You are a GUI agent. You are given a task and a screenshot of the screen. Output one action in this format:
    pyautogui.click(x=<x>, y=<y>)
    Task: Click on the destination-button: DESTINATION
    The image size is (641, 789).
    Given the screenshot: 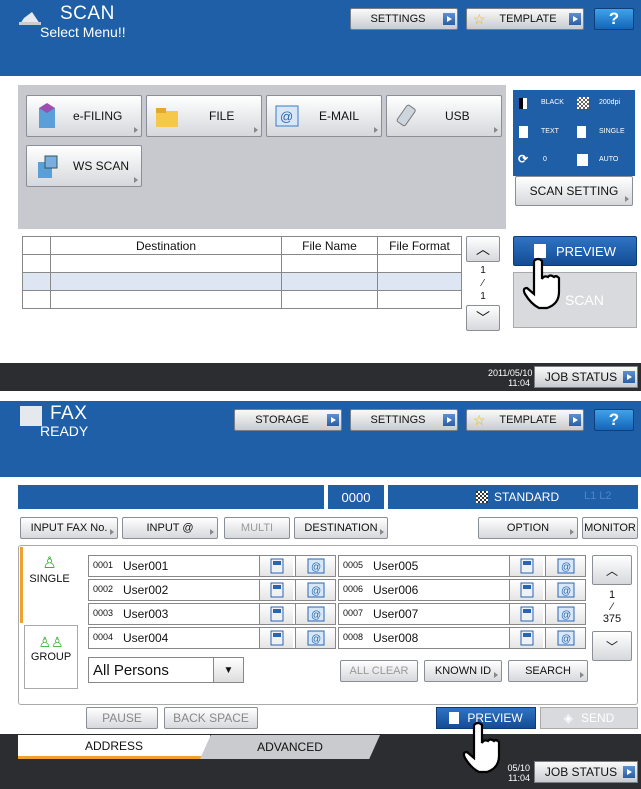 What is the action you would take?
    pyautogui.click(x=341, y=528)
    